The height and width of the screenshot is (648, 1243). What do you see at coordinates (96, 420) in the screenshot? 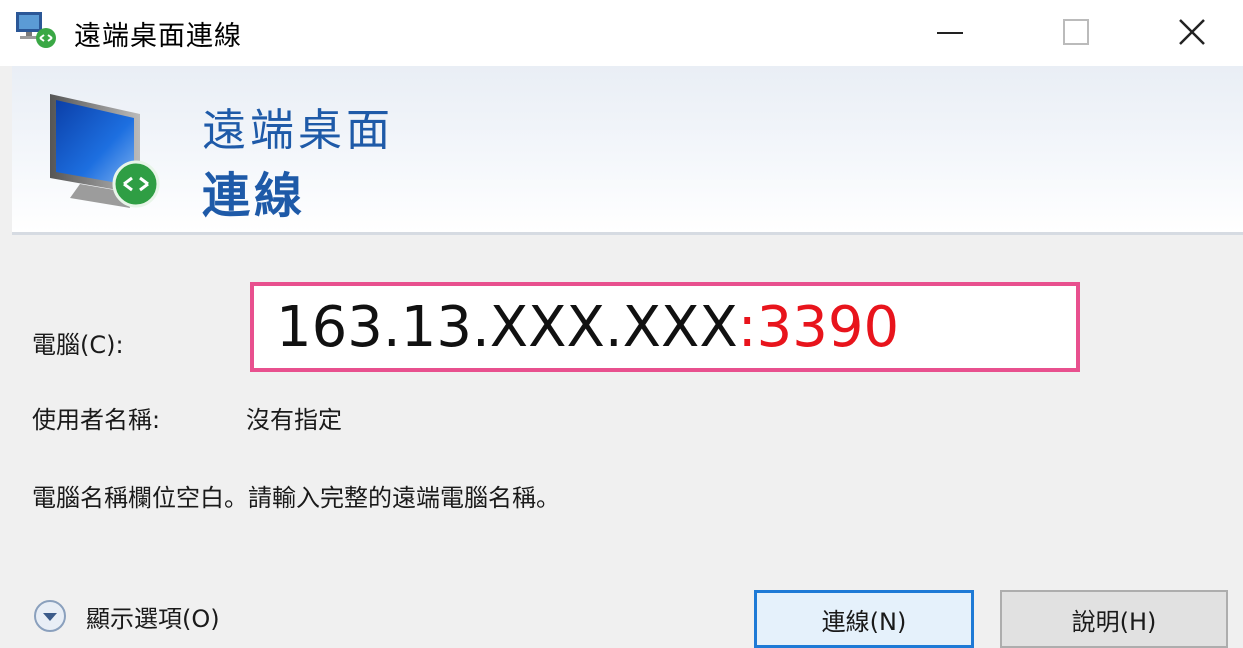
I see `username-label: 使用者名稱:` at bounding box center [96, 420].